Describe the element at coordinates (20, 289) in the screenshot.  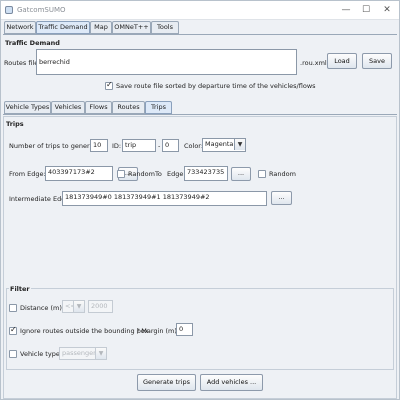
I see `filter-heading: Filter` at that location.